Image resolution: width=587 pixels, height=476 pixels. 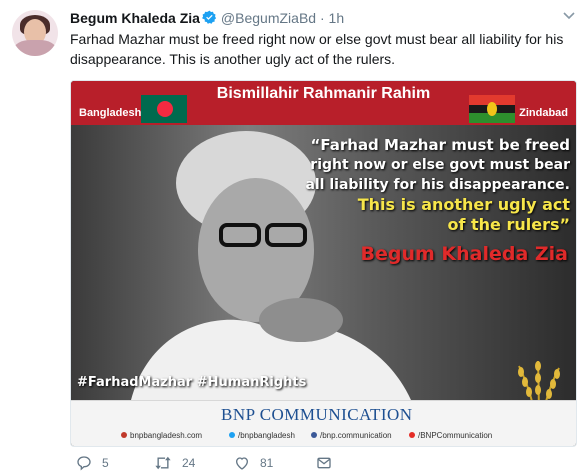 I want to click on quote-line-3: all liability for his disappearance., so click(x=437, y=185).